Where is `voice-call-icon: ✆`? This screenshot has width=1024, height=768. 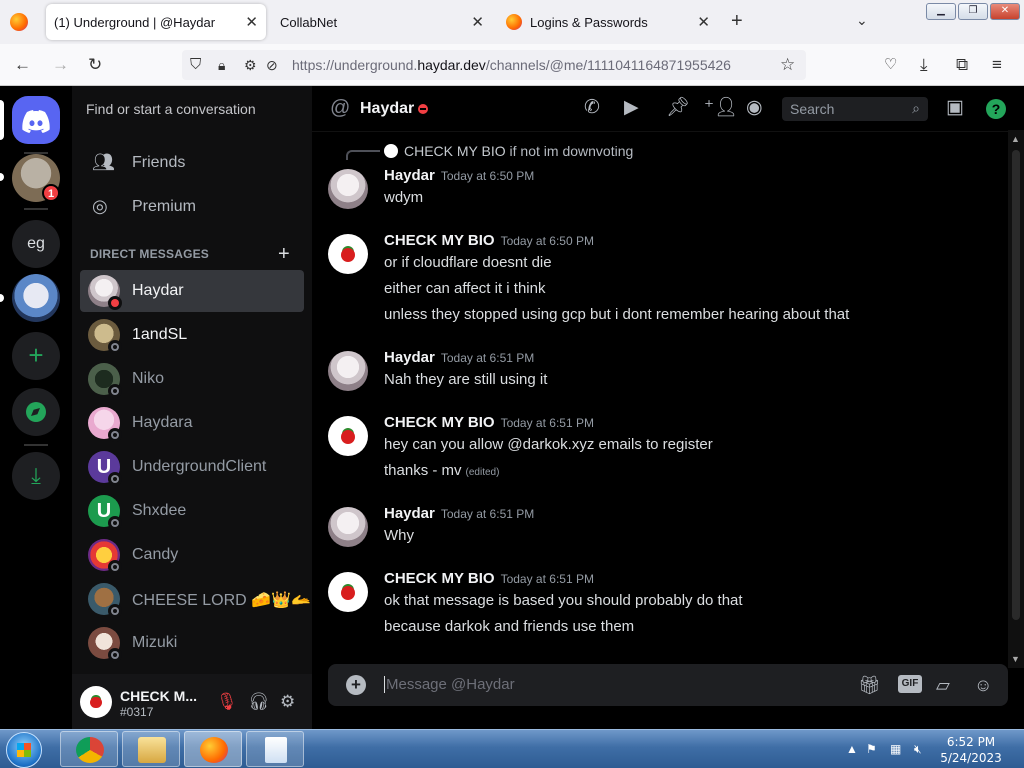
voice-call-icon: ✆ is located at coordinates (592, 108).